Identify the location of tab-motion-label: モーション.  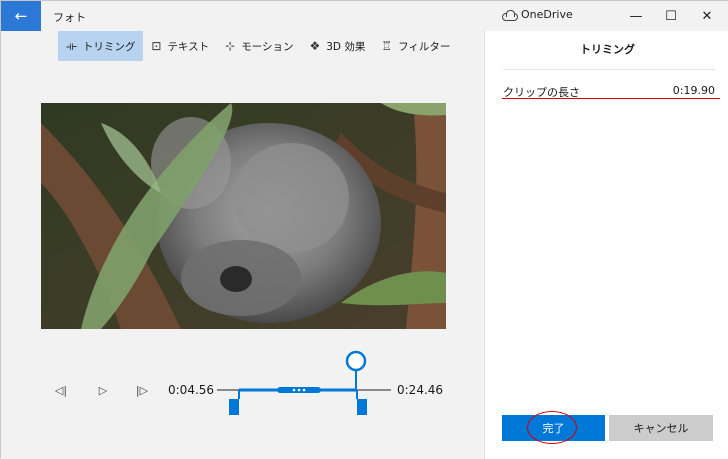
(267, 46).